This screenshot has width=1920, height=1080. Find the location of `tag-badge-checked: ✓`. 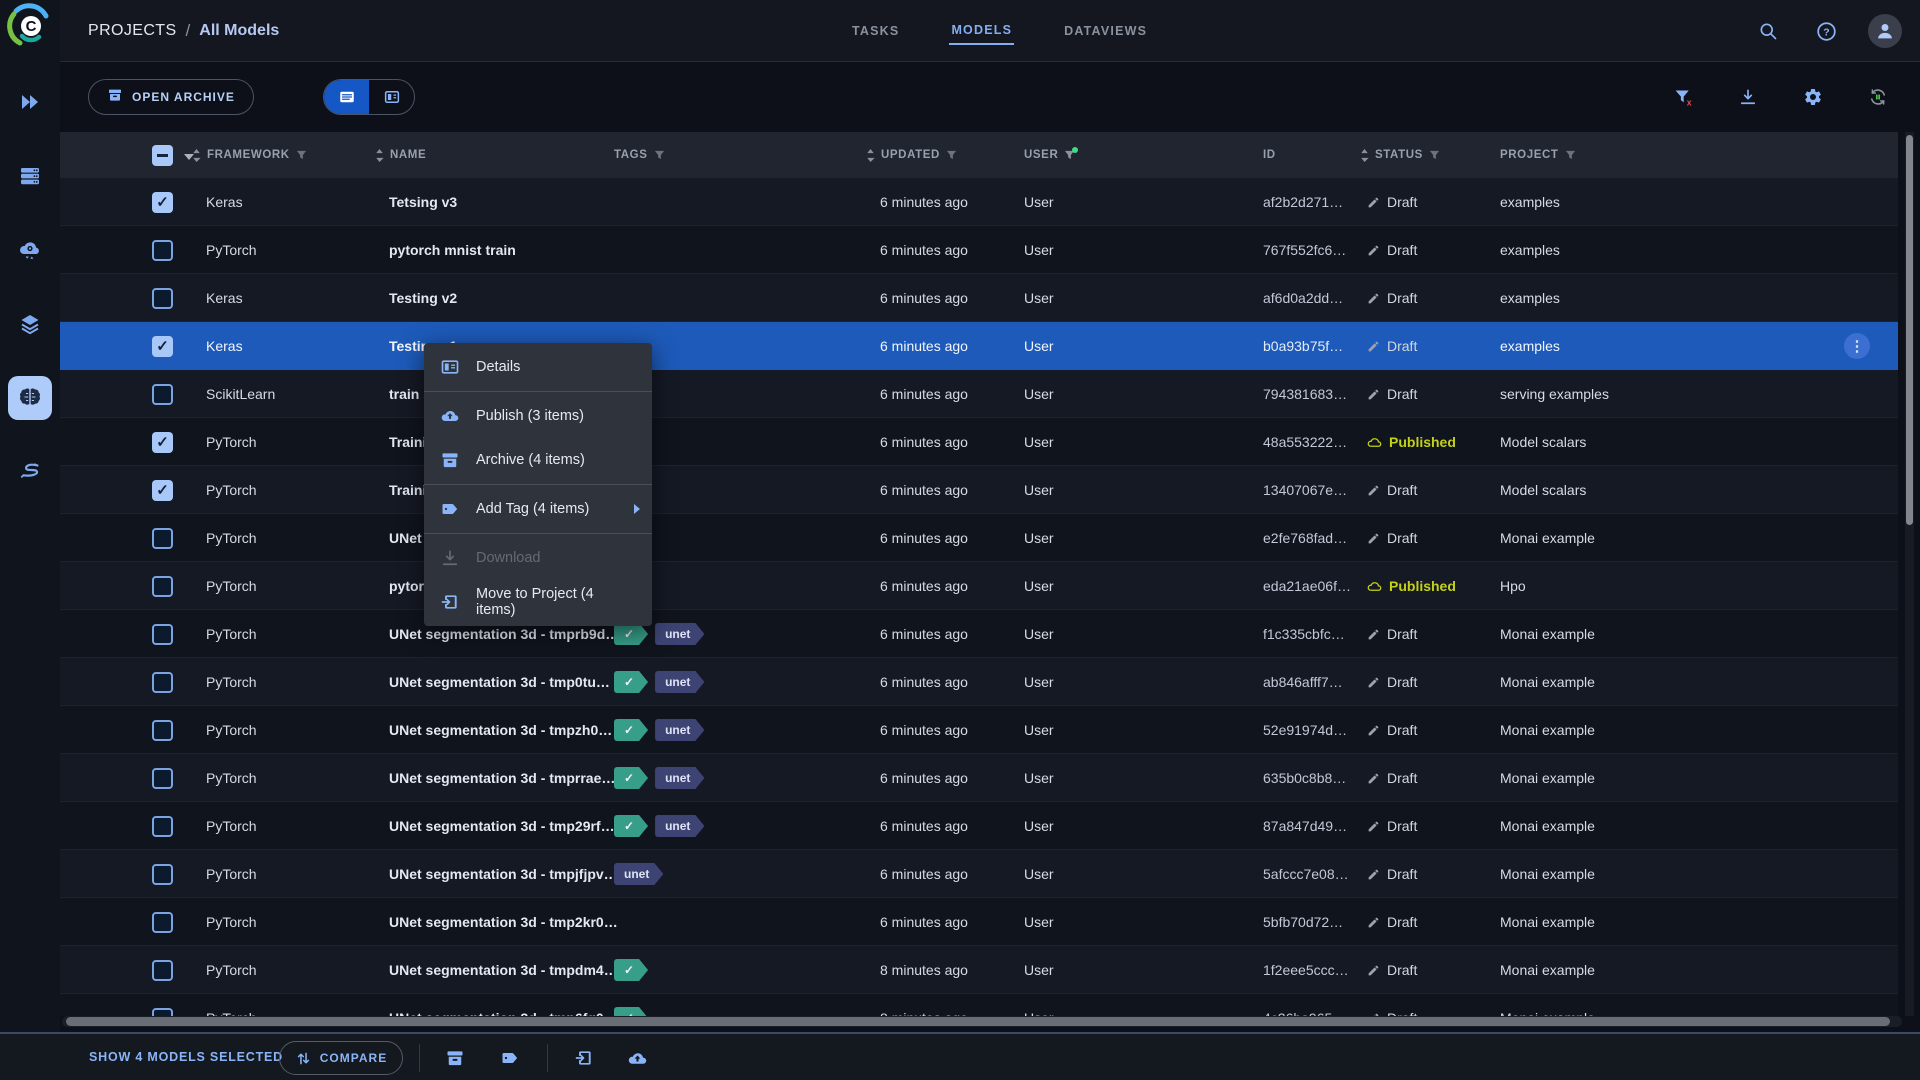

tag-badge-checked: ✓ is located at coordinates (631, 682).